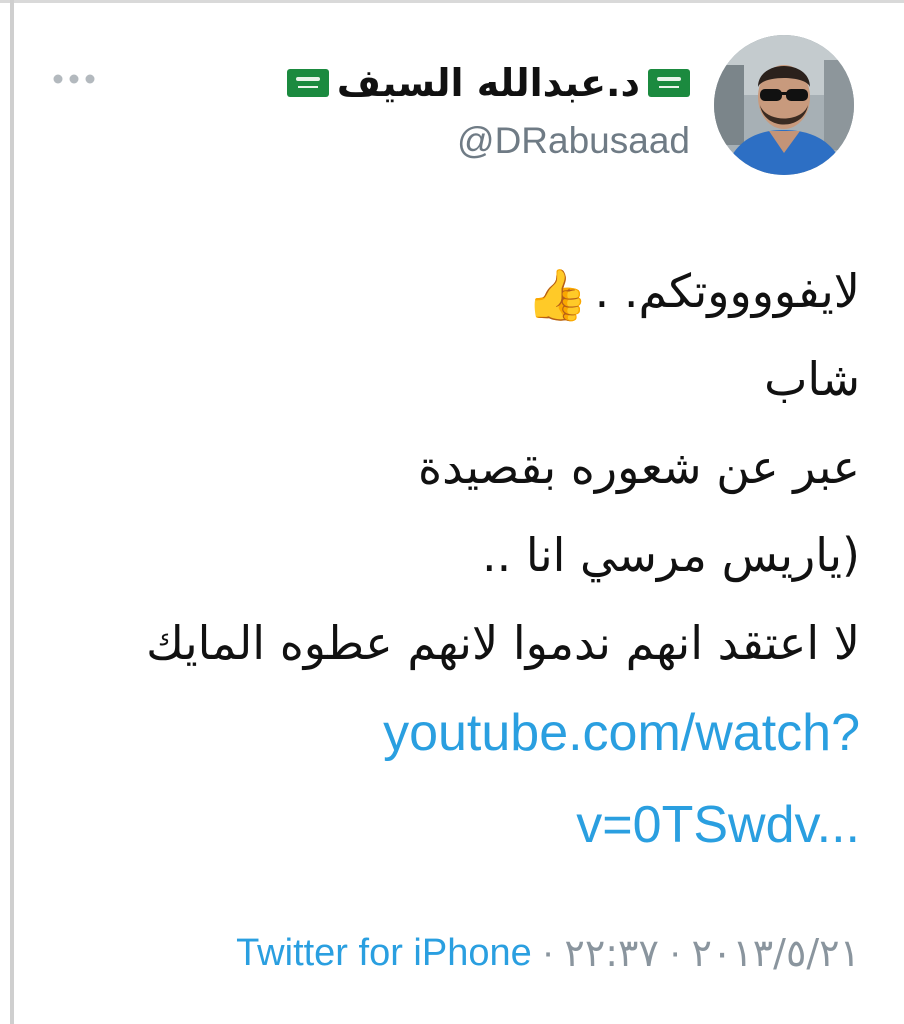  Describe the element at coordinates (384, 953) in the screenshot. I see `source-link: Twitter for iPhone` at that location.